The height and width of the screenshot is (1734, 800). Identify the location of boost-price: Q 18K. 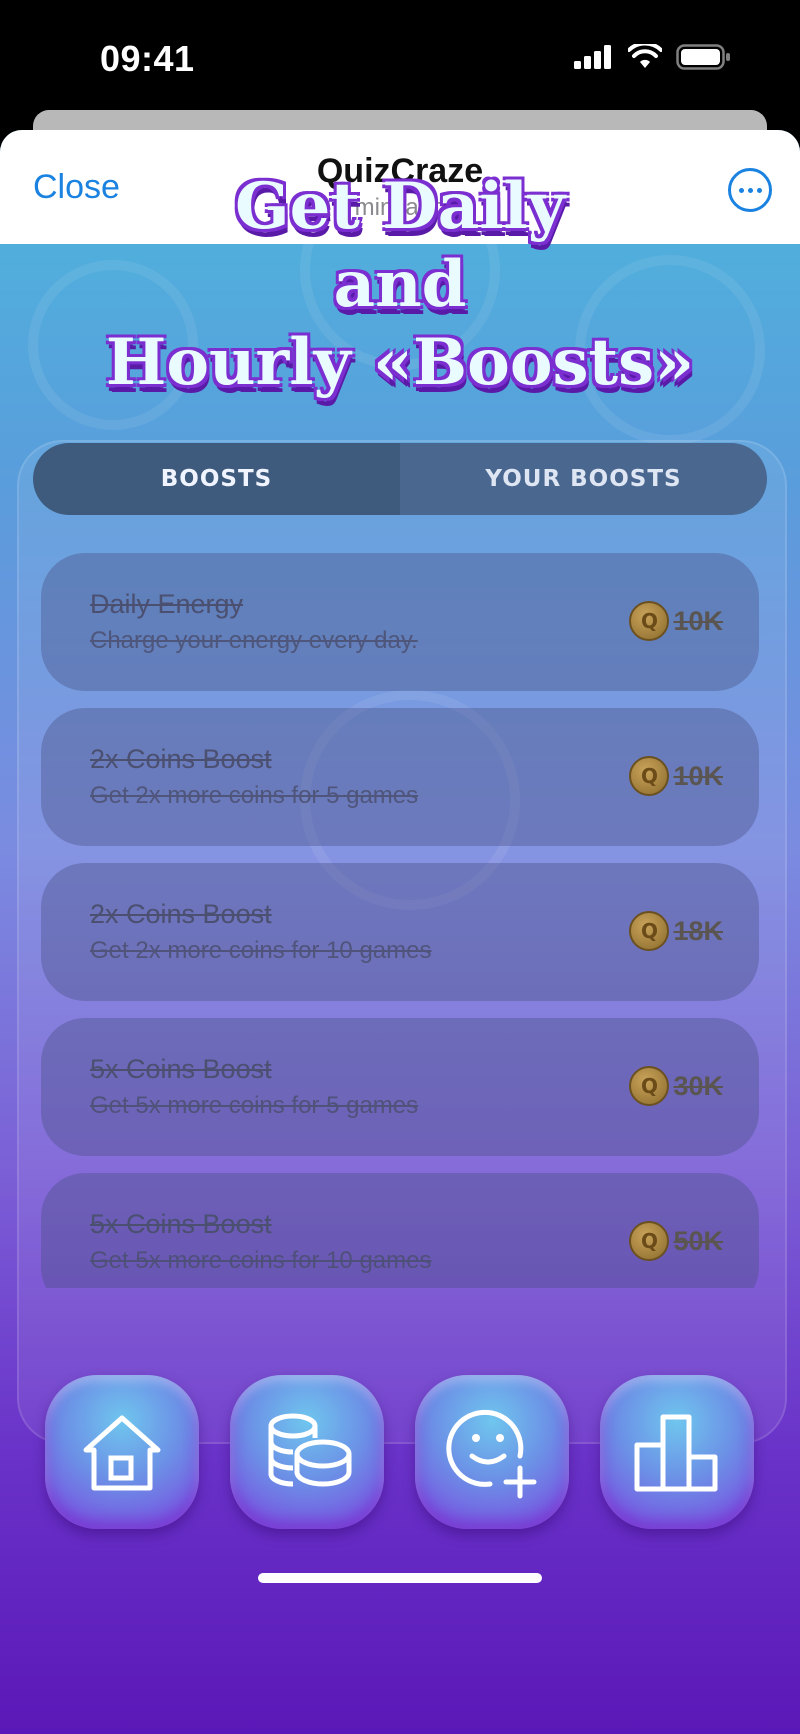
(676, 931).